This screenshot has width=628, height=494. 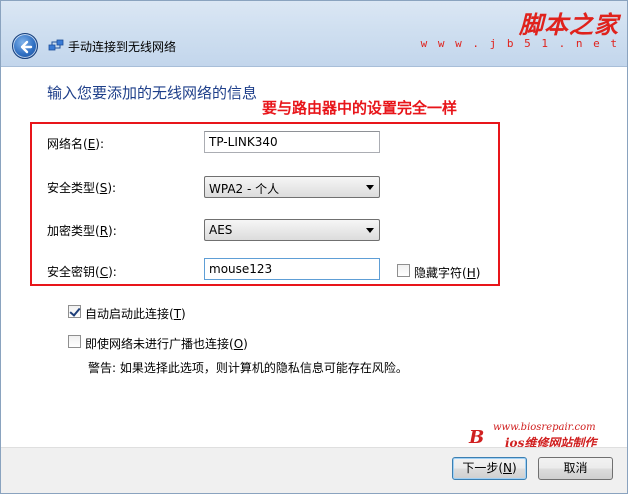 I want to click on back-button, so click(x=25, y=46).